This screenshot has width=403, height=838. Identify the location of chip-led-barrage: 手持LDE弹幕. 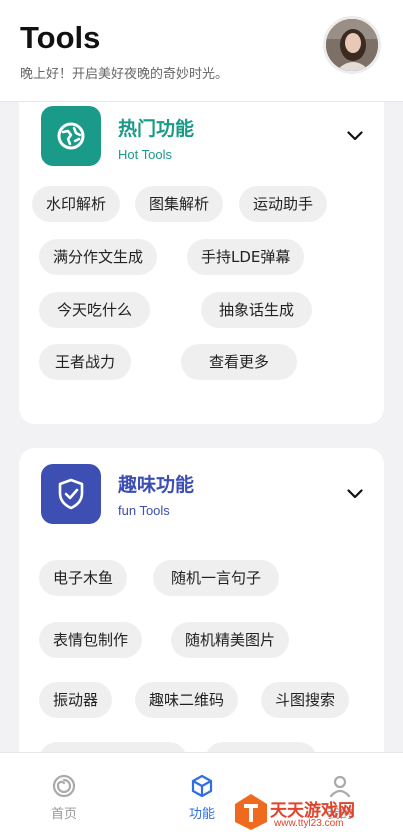
(246, 257).